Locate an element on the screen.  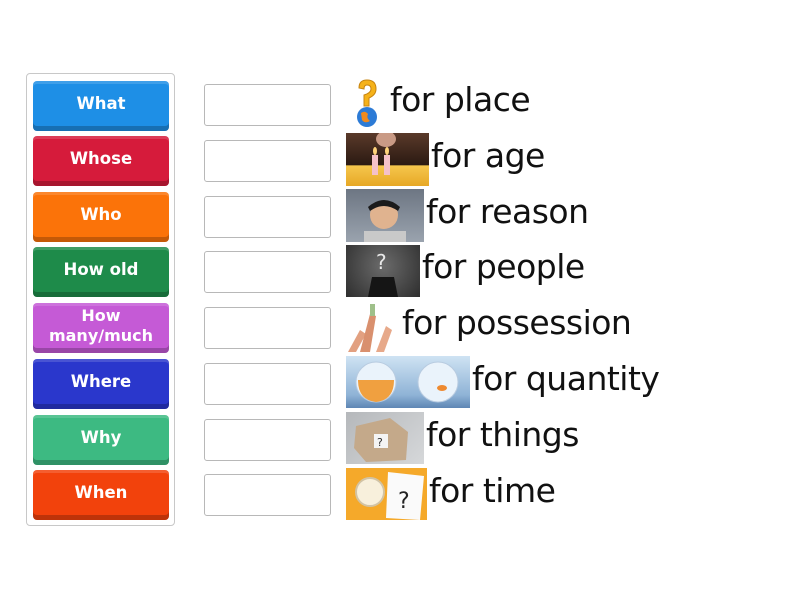
tile-where: Where is located at coordinates (101, 384).